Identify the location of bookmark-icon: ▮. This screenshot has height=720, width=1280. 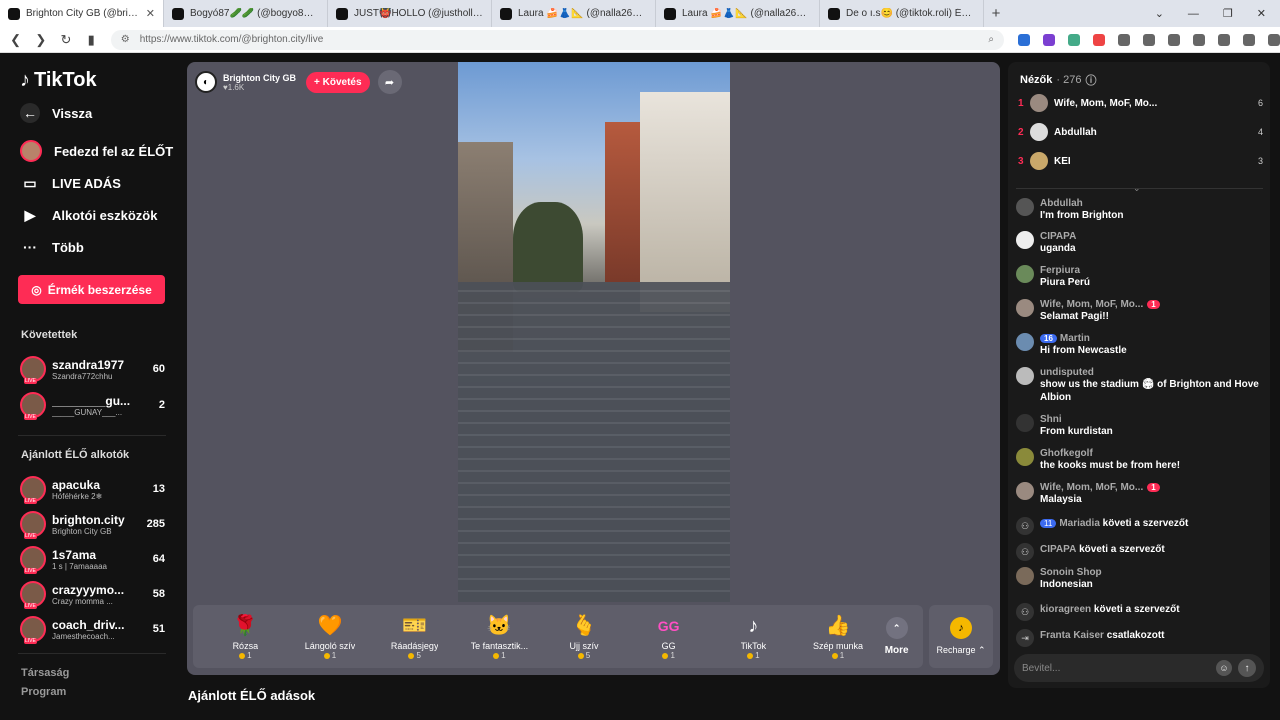
(91, 40).